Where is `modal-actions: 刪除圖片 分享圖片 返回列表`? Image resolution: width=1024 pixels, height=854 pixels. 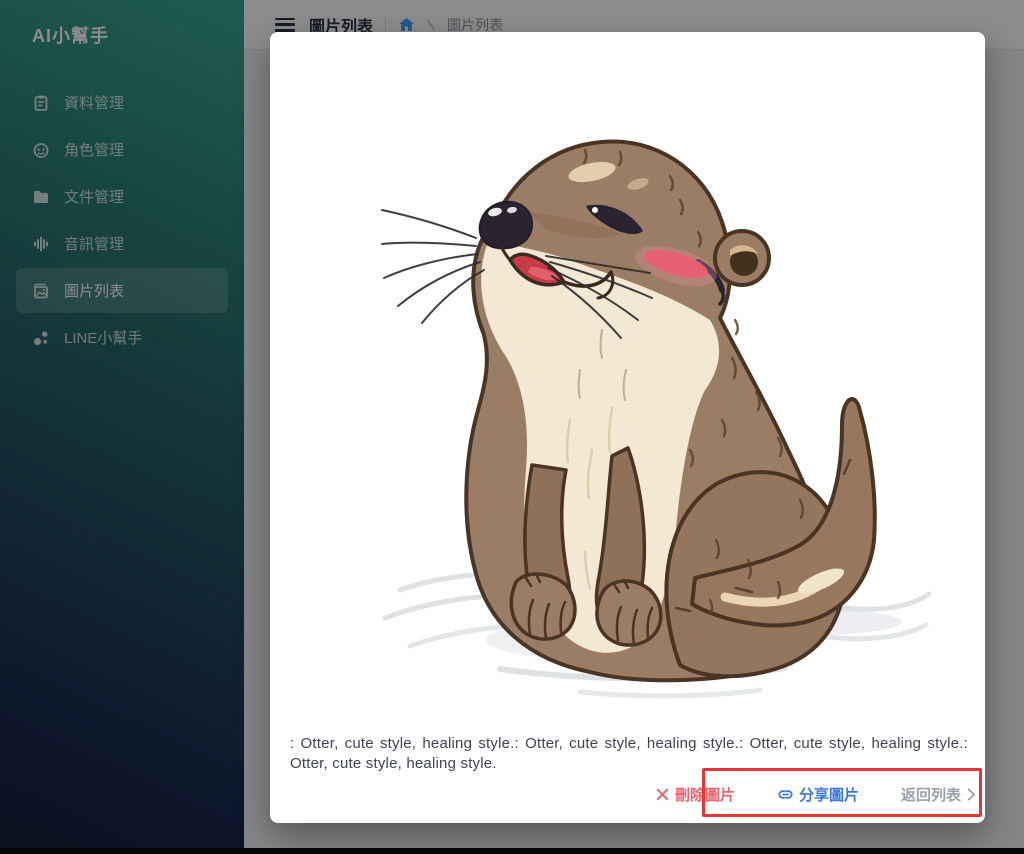 modal-actions: 刪除圖片 分享圖片 返回列表 is located at coordinates (816, 794).